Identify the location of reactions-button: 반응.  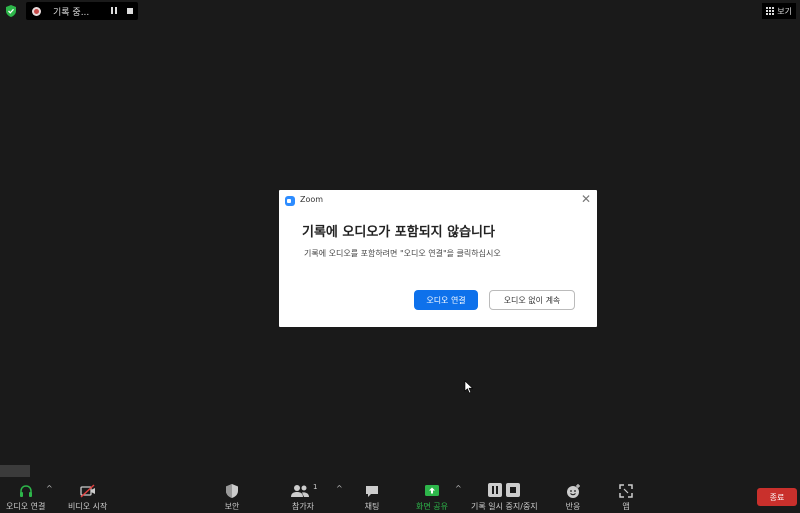
(573, 497).